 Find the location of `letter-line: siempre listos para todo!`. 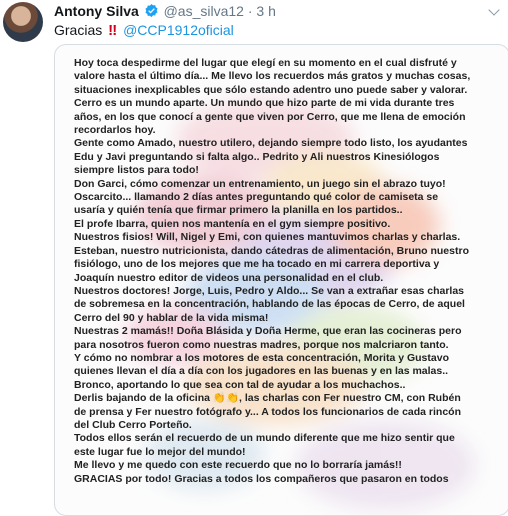

letter-line: siempre listos para todo! is located at coordinates (136, 170).